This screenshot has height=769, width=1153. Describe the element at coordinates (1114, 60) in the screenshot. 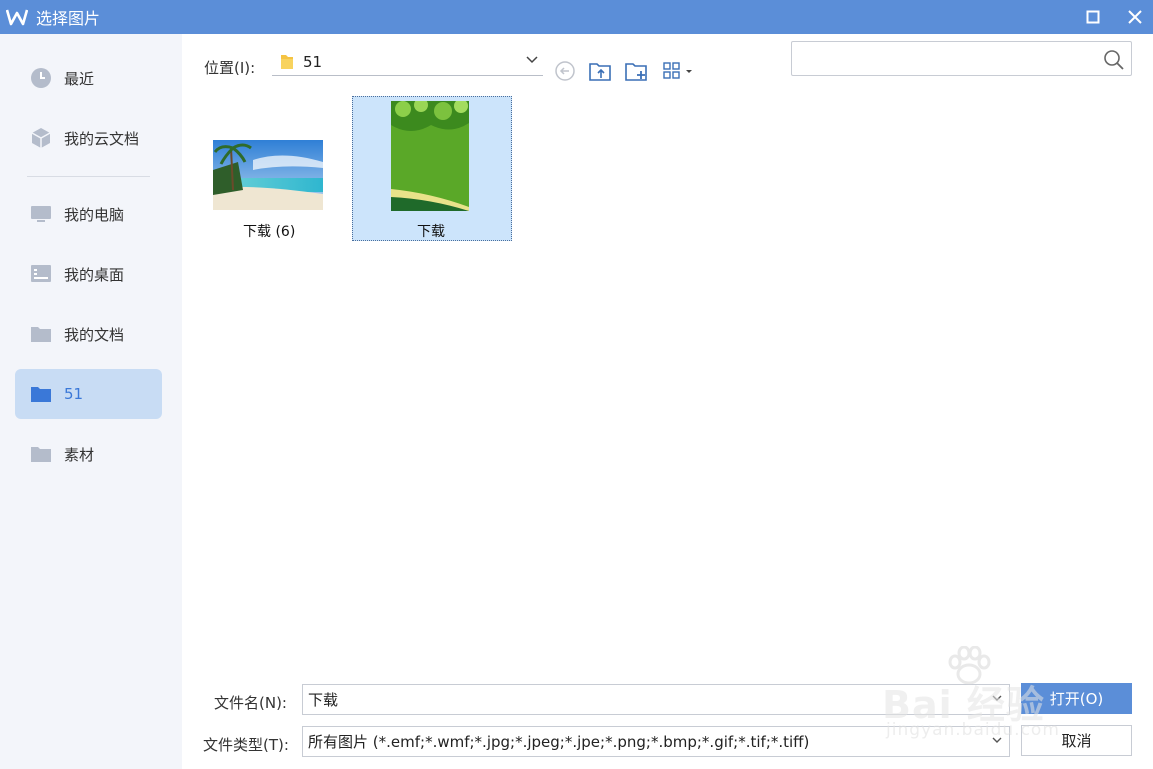

I see `search-icon` at that location.